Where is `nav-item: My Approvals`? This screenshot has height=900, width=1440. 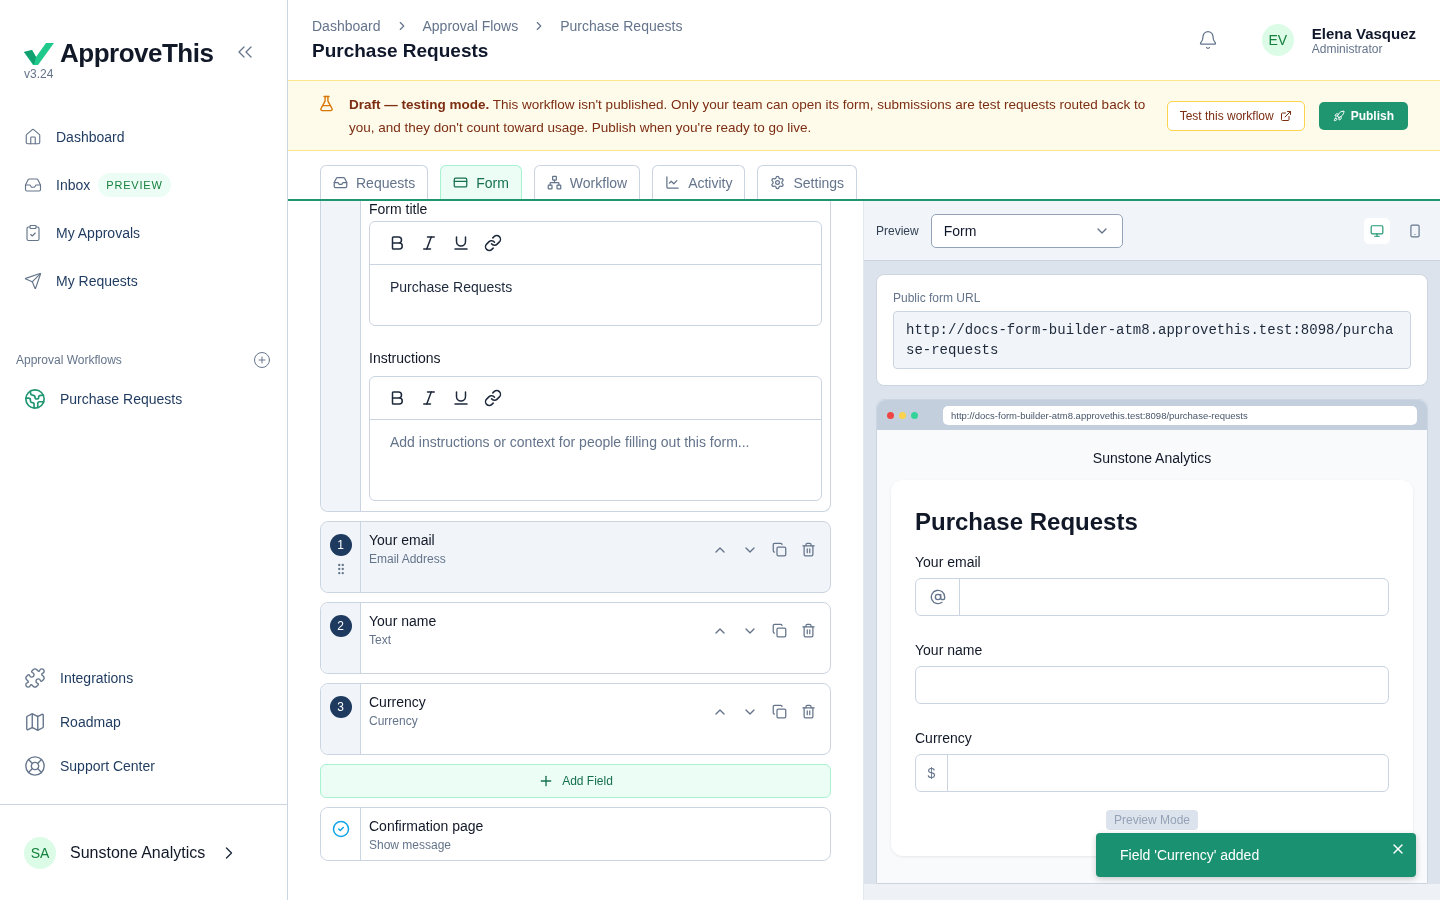 nav-item: My Approvals is located at coordinates (147, 233).